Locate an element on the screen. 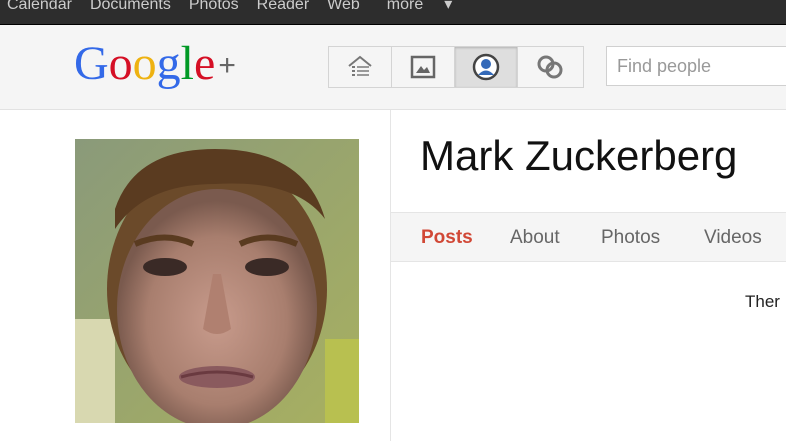 The height and width of the screenshot is (441, 786). photos-icon is located at coordinates (423, 67).